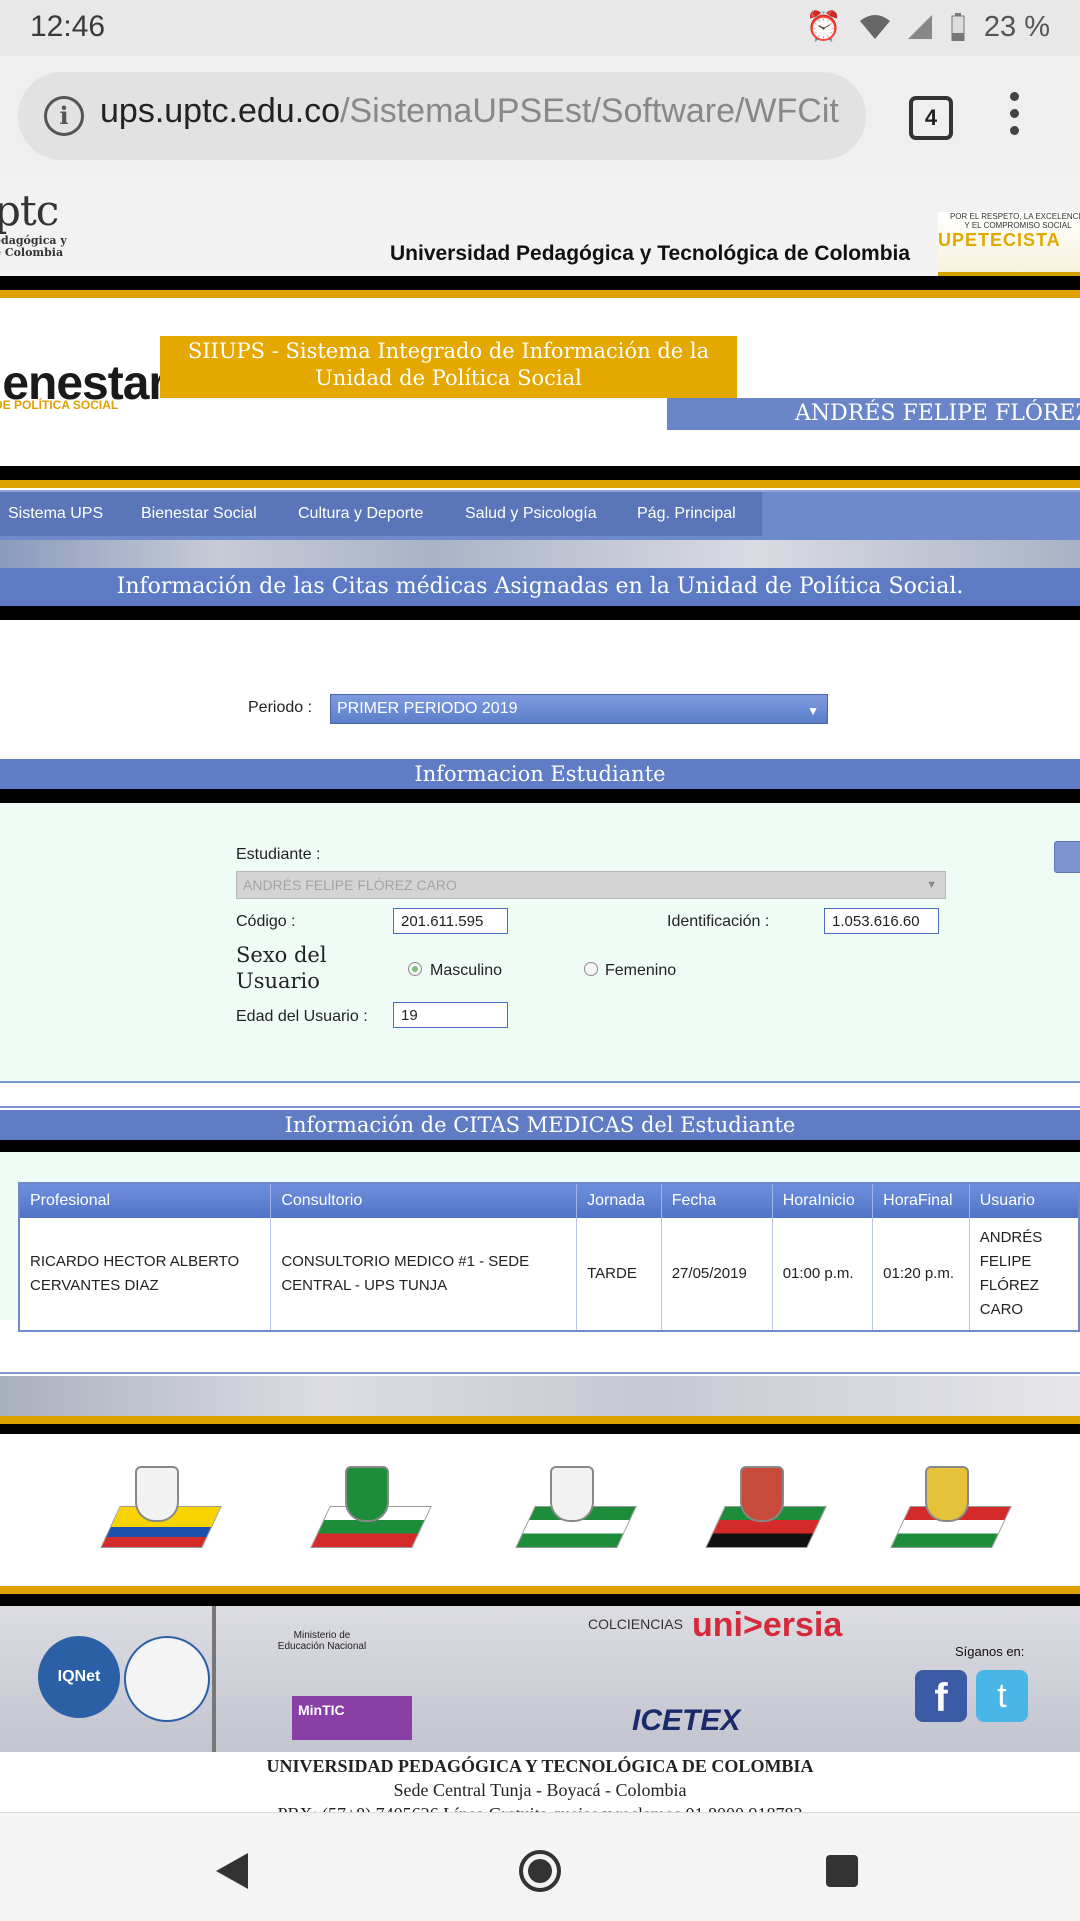 This screenshot has width=1080, height=1921. What do you see at coordinates (280, 707) in the screenshot?
I see `periodo-label: Periodo :` at bounding box center [280, 707].